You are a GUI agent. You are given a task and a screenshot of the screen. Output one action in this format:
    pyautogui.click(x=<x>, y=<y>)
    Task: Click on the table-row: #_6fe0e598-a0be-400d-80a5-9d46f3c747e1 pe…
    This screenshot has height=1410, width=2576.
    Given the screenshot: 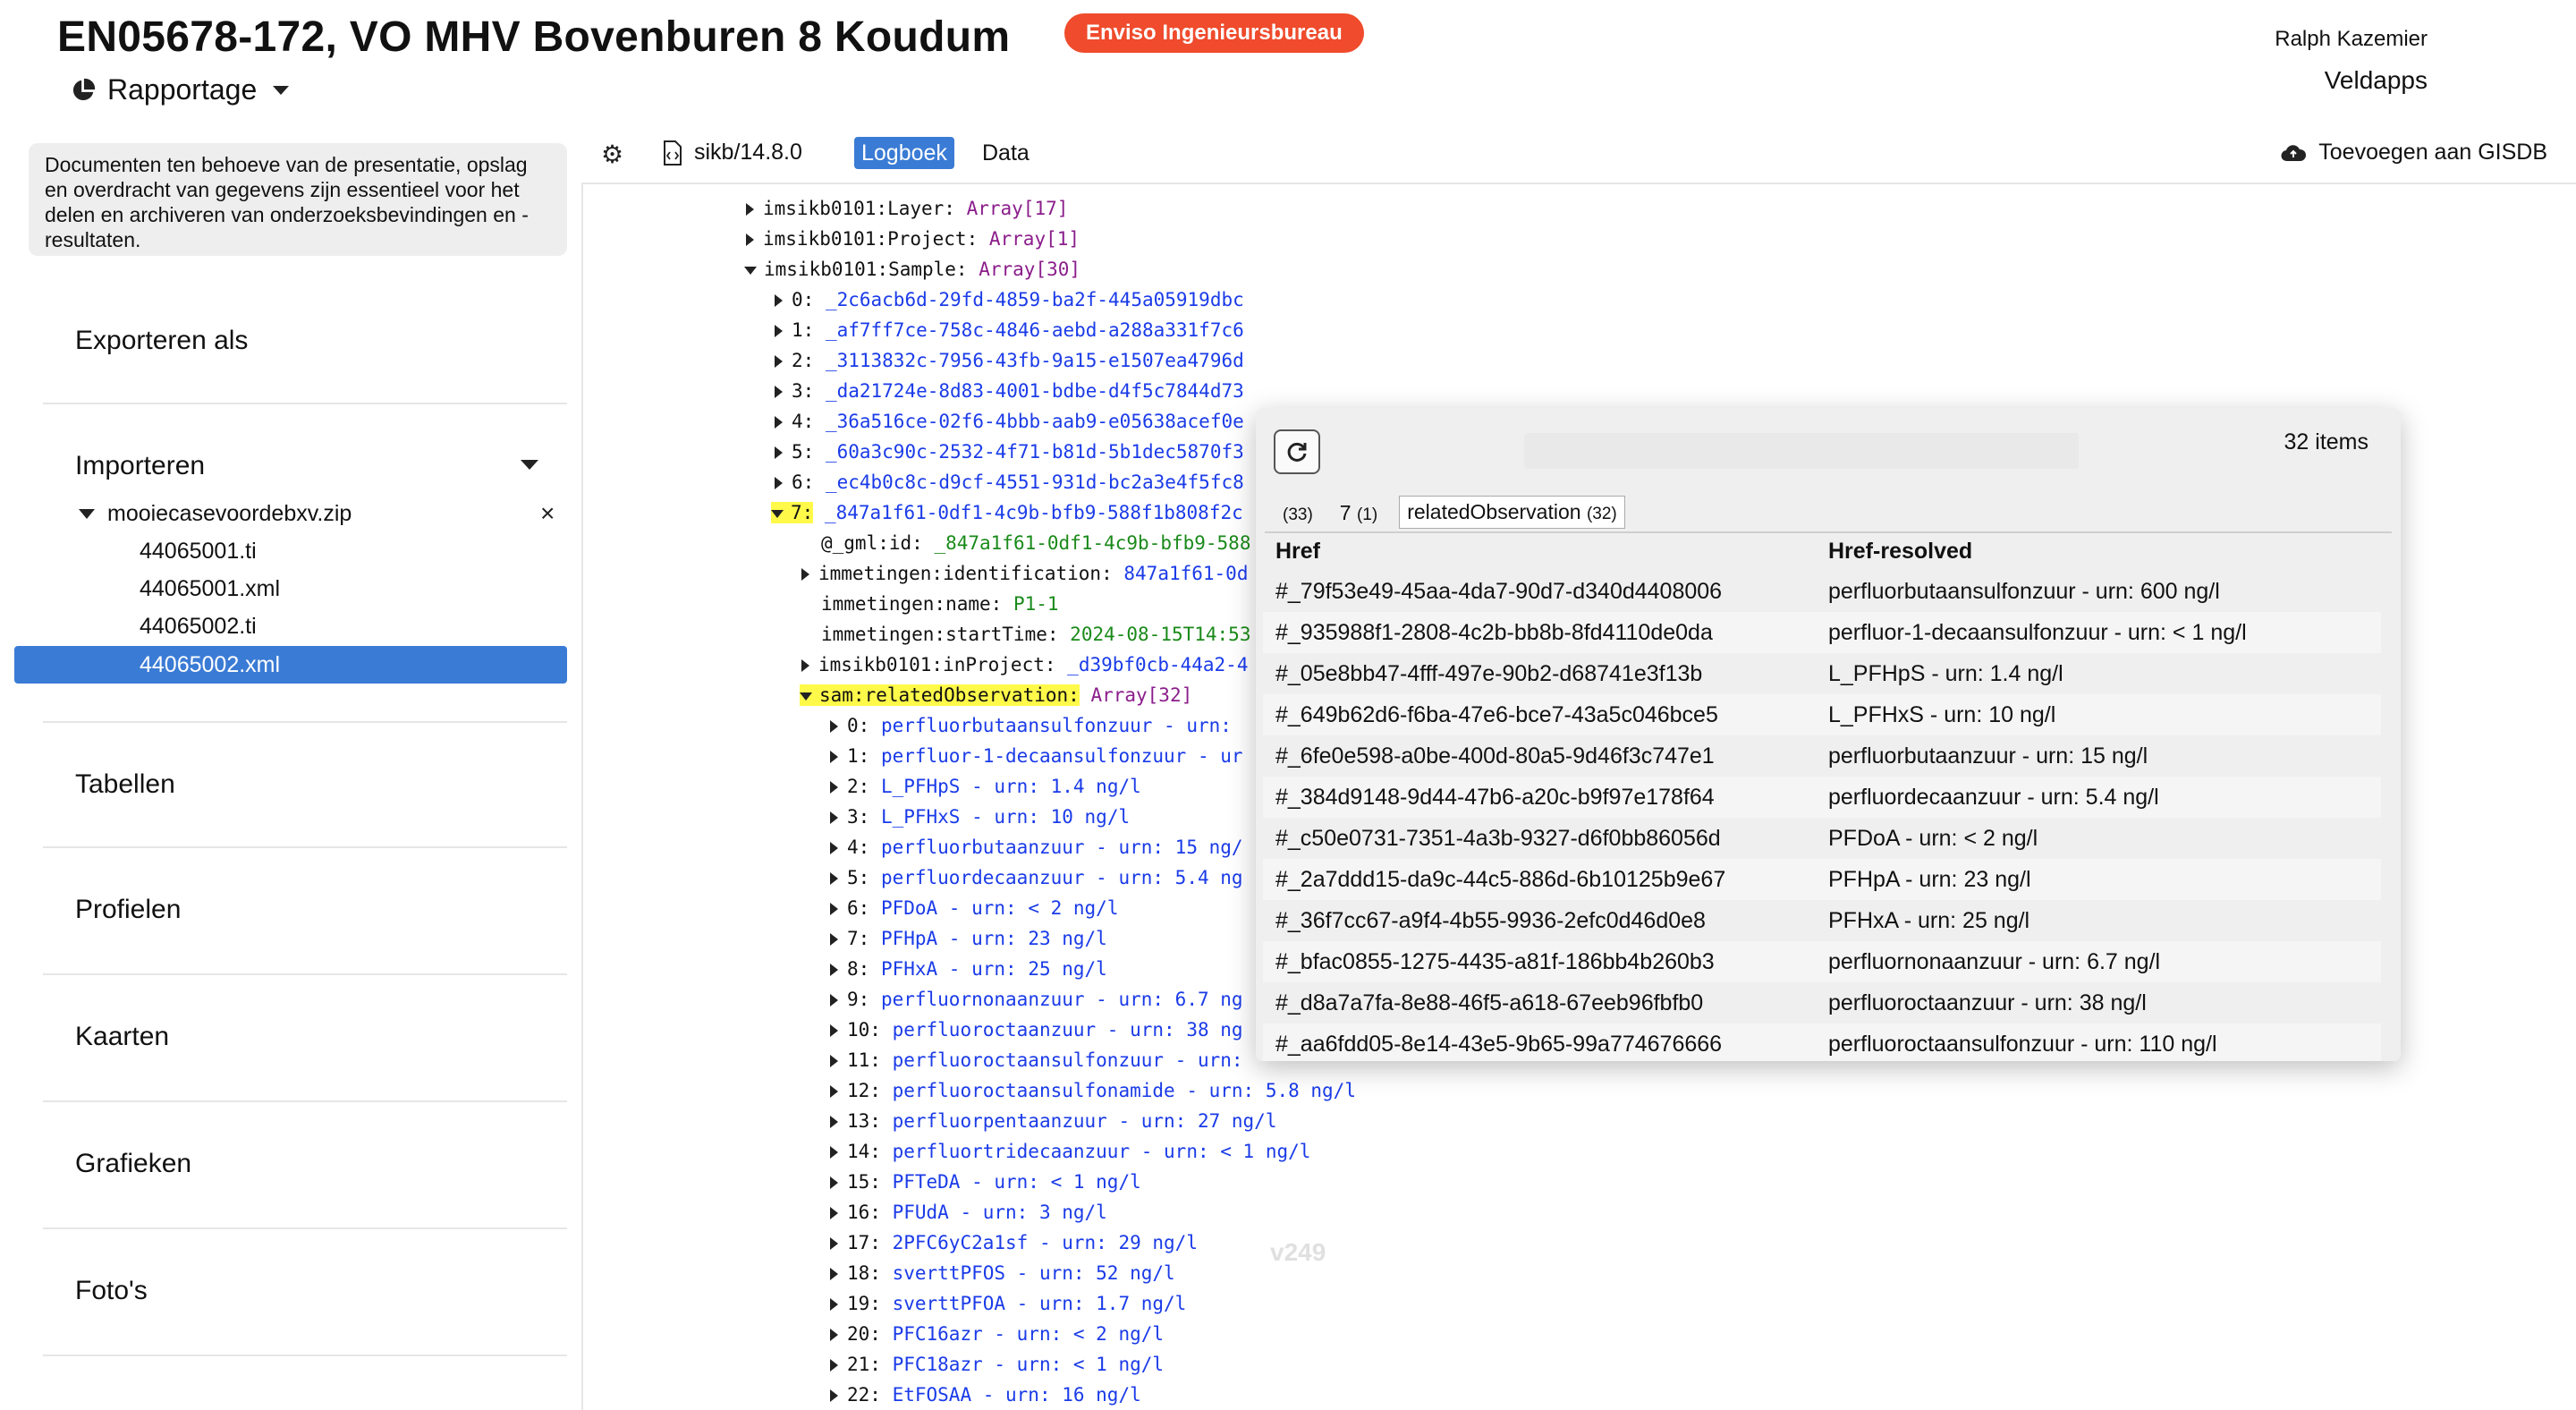 What is the action you would take?
    pyautogui.click(x=1822, y=756)
    